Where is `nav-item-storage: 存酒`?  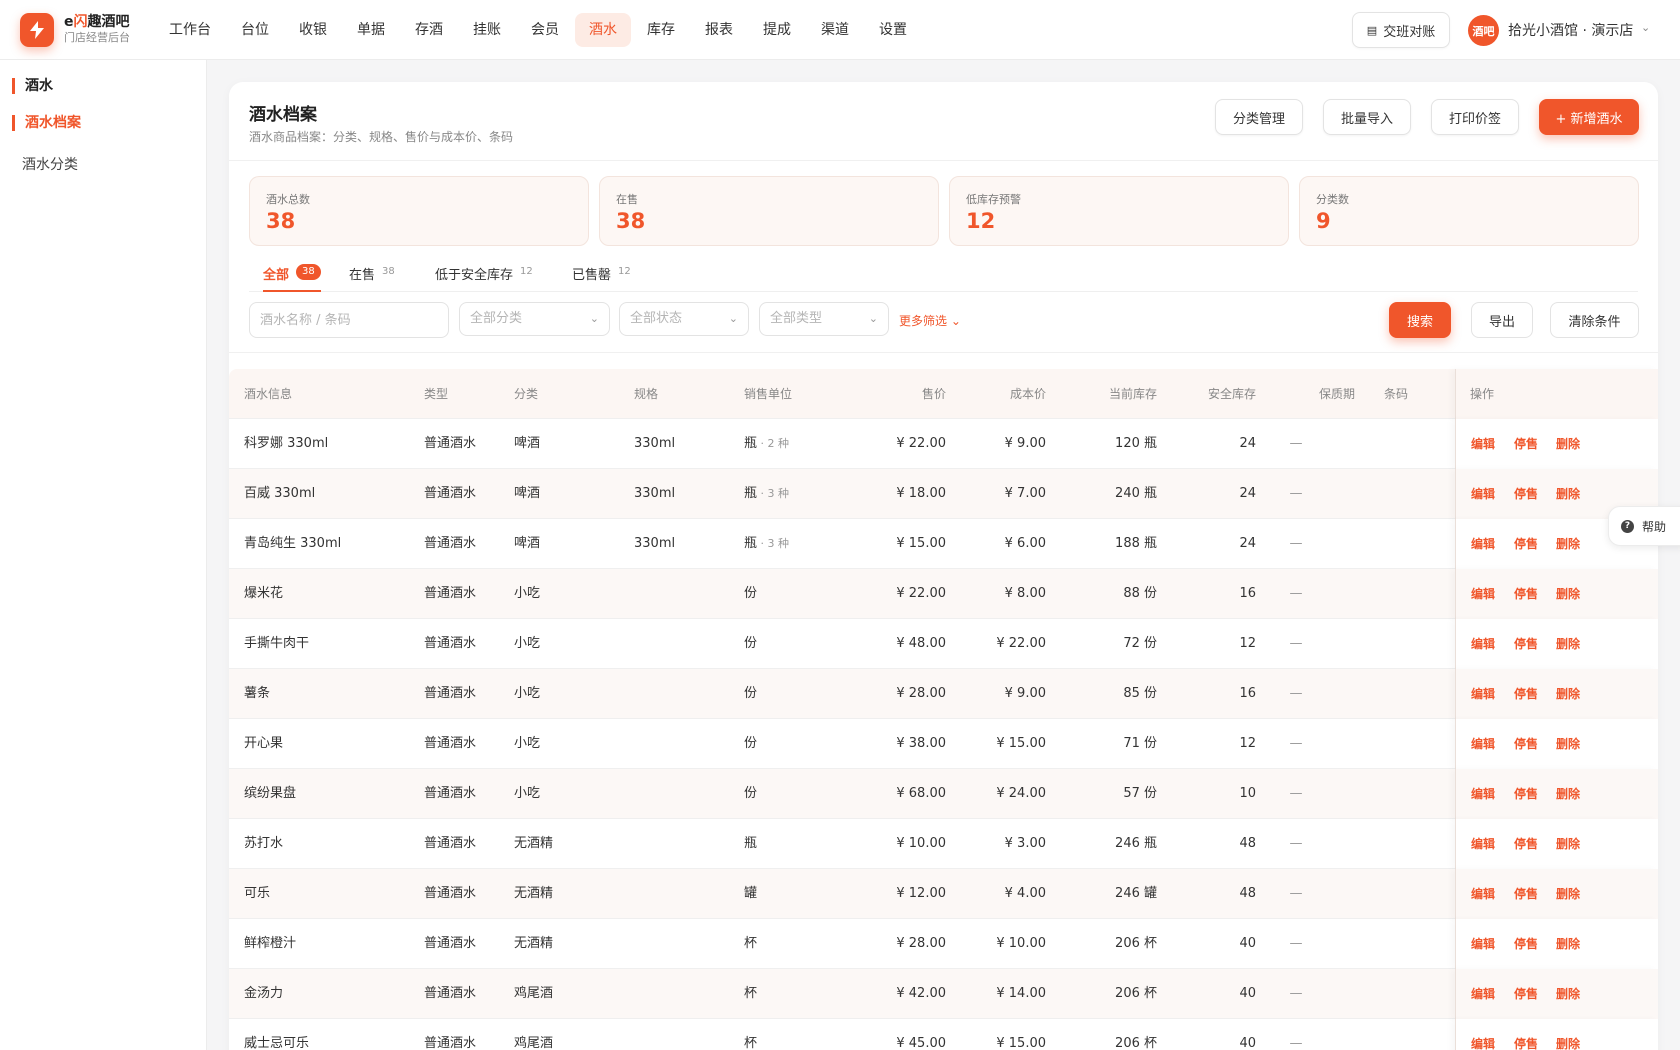 nav-item-storage: 存酒 is located at coordinates (429, 30).